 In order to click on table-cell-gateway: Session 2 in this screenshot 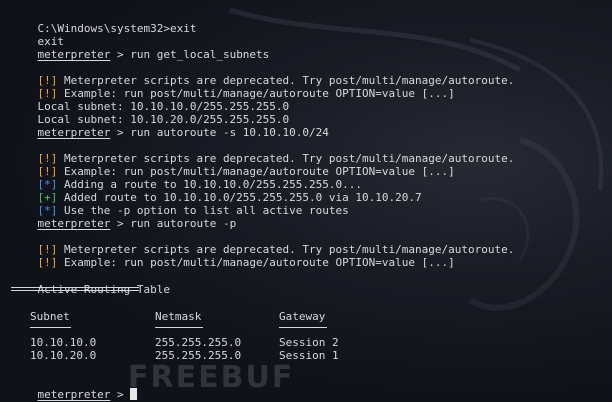, I will do `click(309, 342)`.